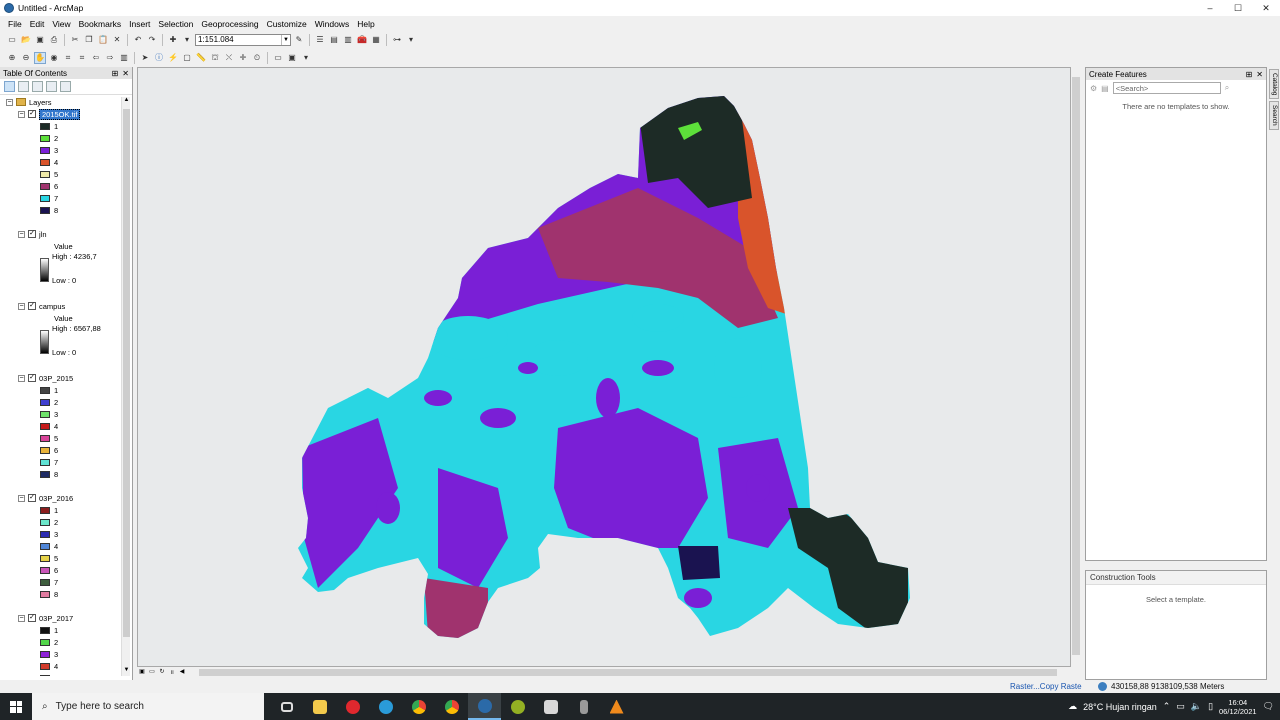  Describe the element at coordinates (352, 706) in the screenshot. I see `opera-icon` at that location.